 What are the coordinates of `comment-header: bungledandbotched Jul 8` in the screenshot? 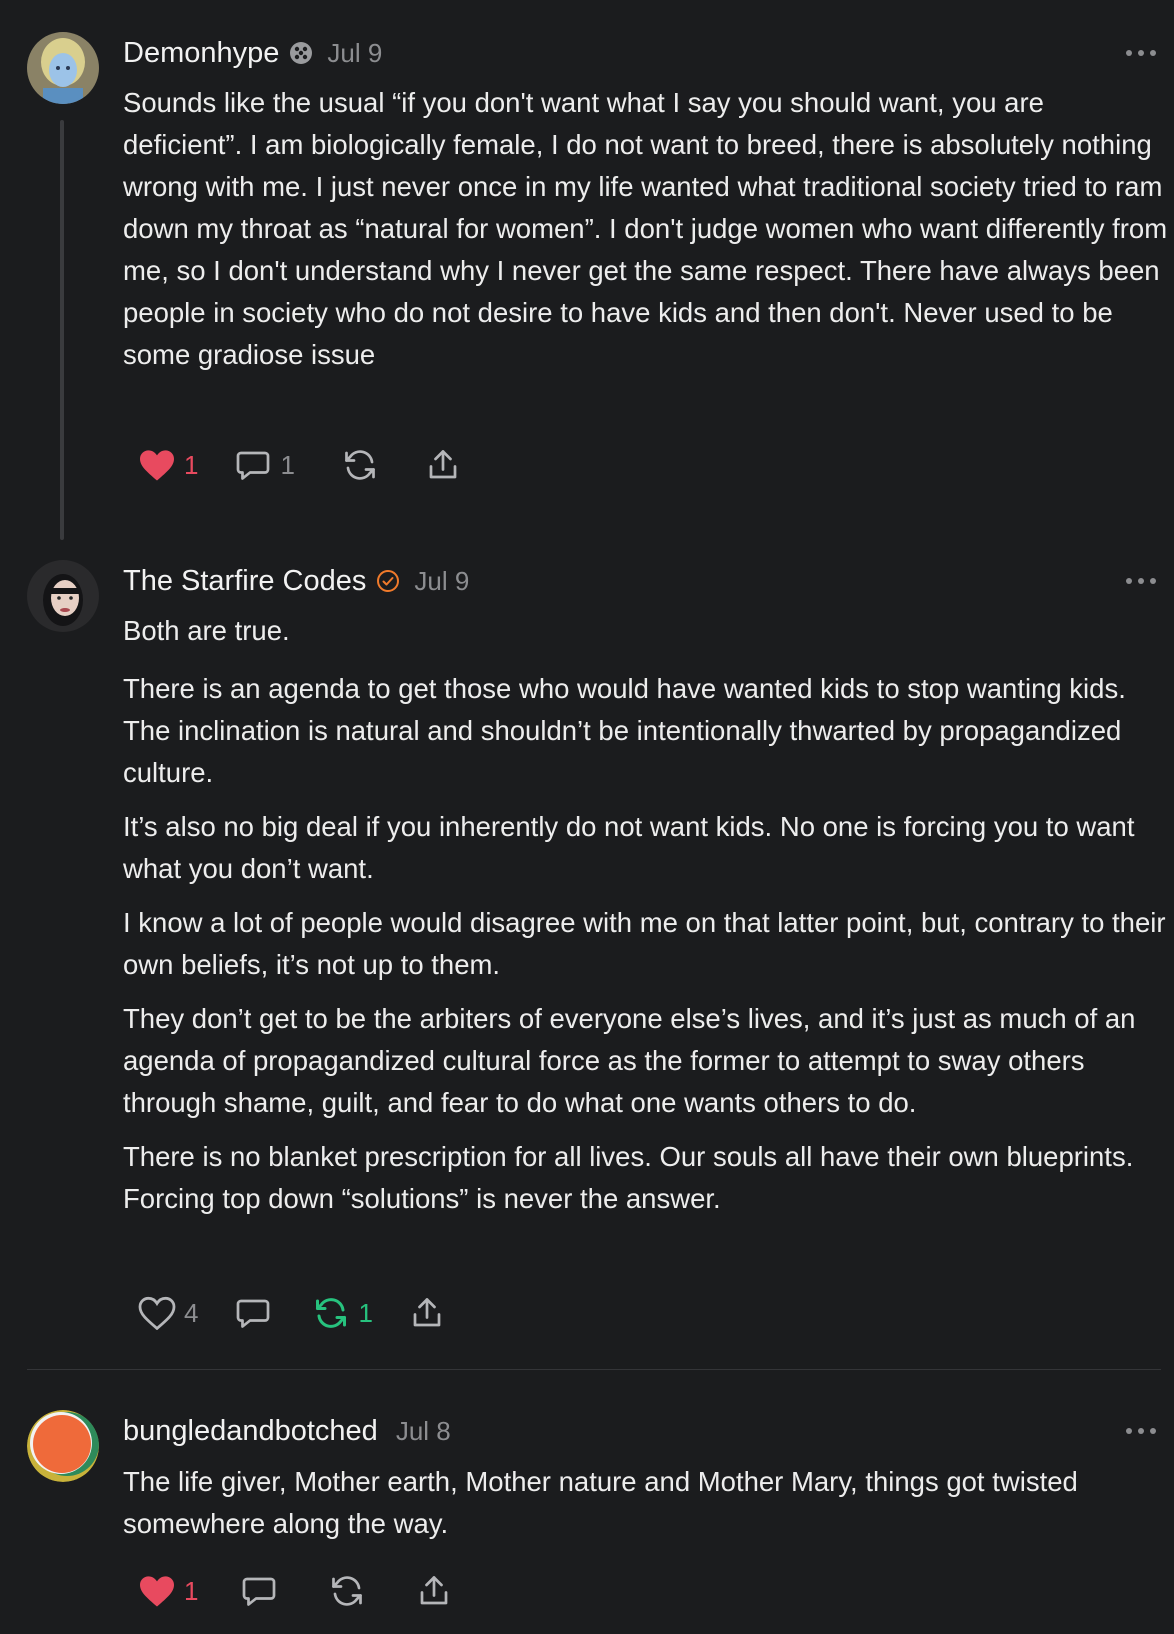 It's located at (287, 1431).